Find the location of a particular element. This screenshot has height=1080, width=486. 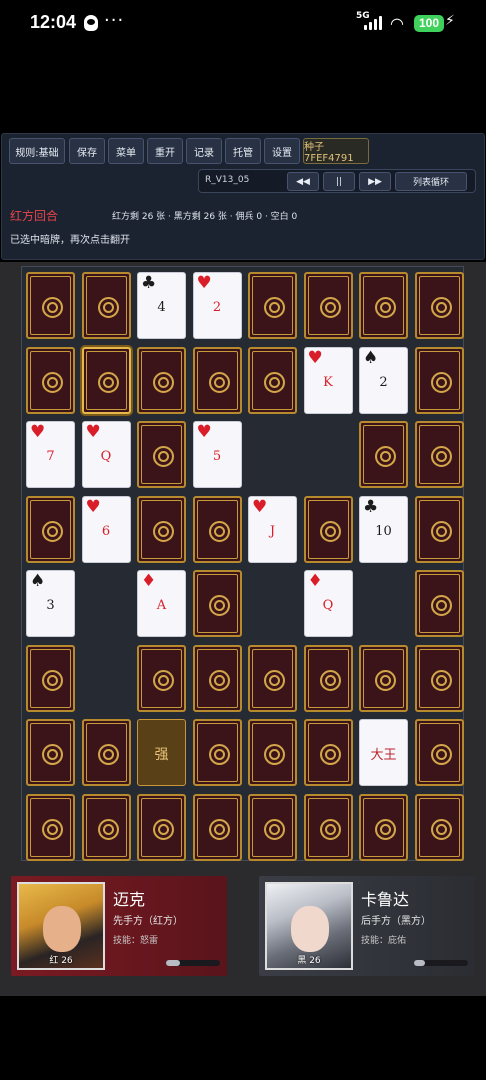

more-notifications-icon: ··· is located at coordinates (114, 20).